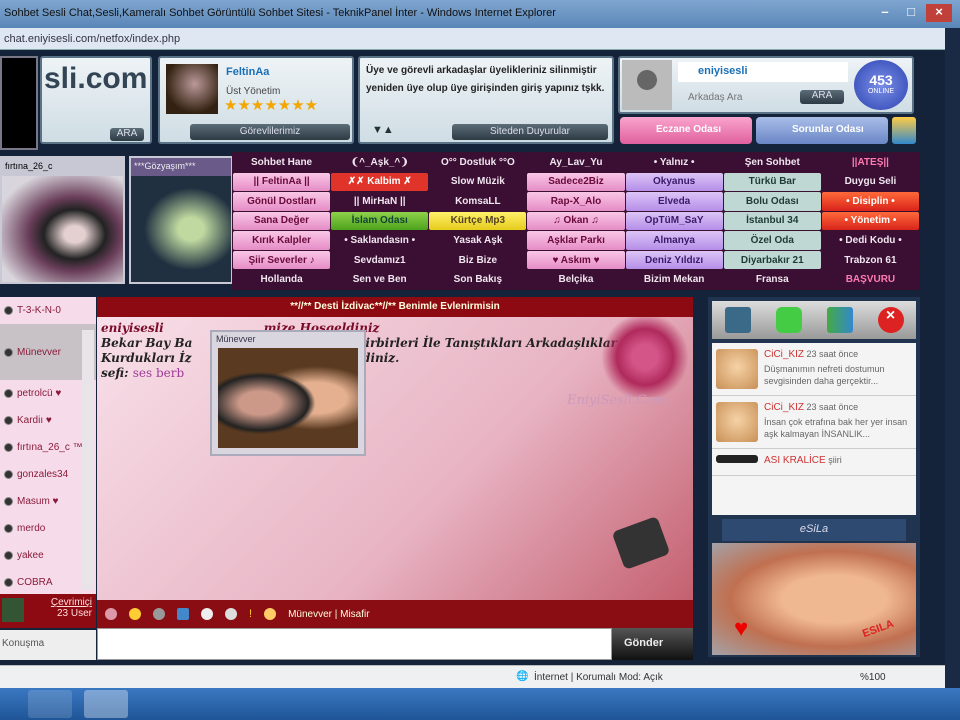 This screenshot has height=720, width=960. What do you see at coordinates (159, 614) in the screenshot?
I see `gift-icon` at bounding box center [159, 614].